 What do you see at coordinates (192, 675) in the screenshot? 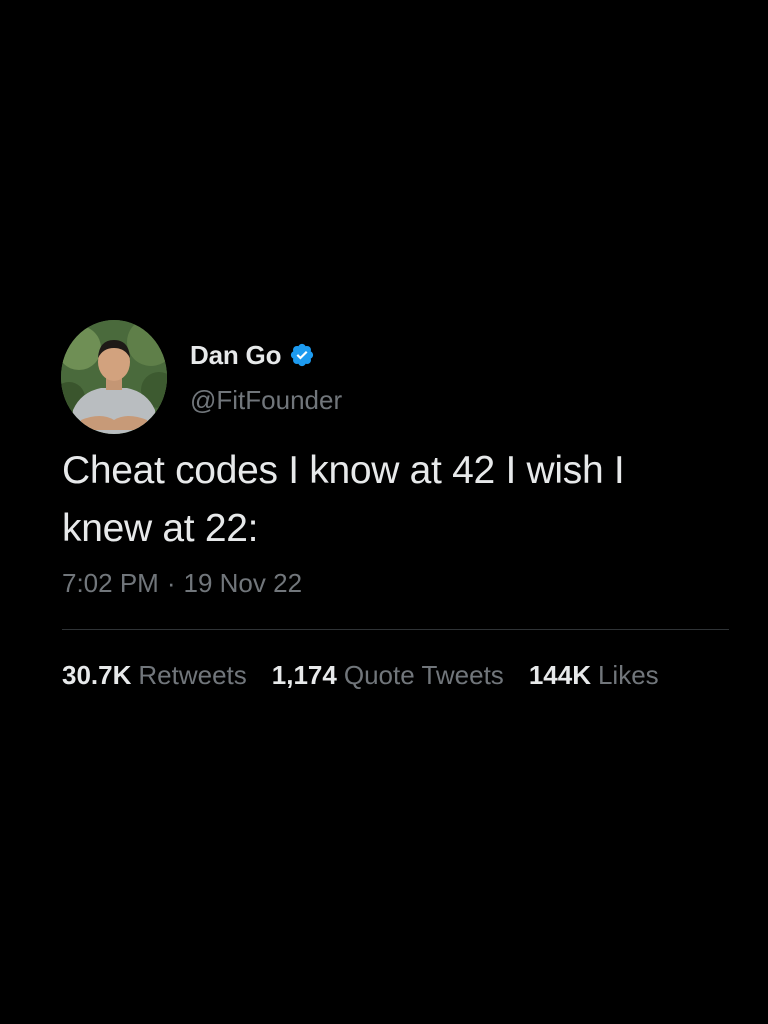
I see `retweets-label: Retweets` at bounding box center [192, 675].